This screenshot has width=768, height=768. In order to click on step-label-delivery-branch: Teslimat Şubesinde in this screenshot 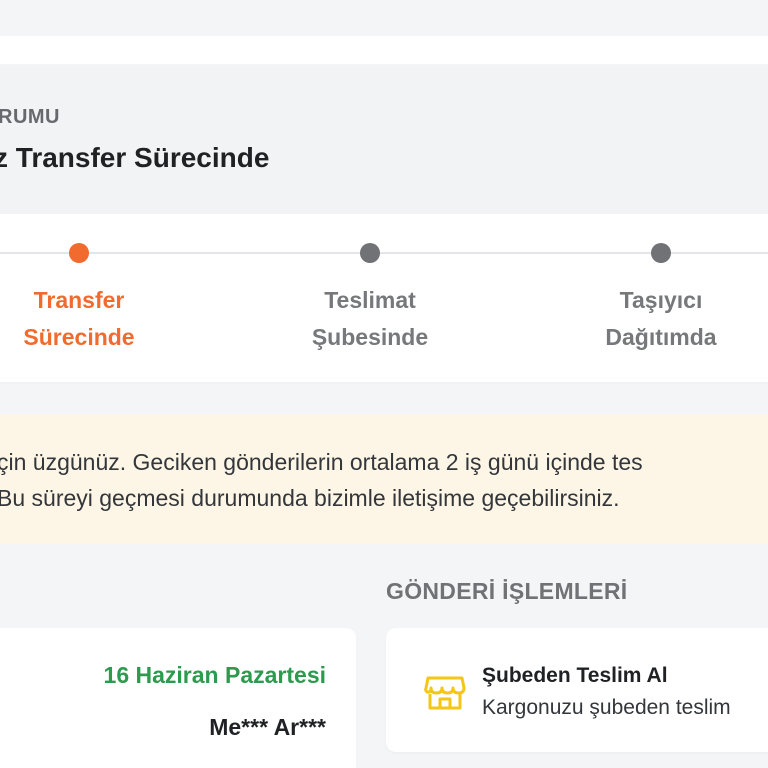, I will do `click(370, 319)`.